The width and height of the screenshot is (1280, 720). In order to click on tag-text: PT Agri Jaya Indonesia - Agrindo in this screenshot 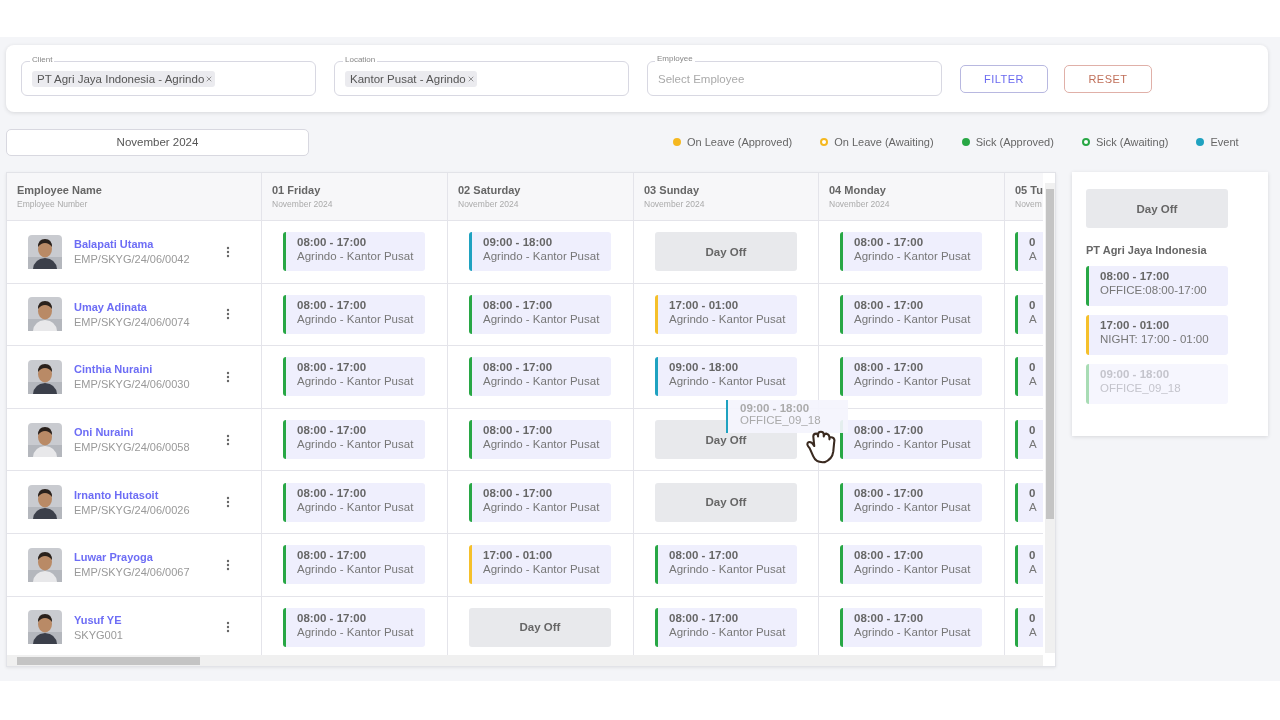, I will do `click(121, 78)`.